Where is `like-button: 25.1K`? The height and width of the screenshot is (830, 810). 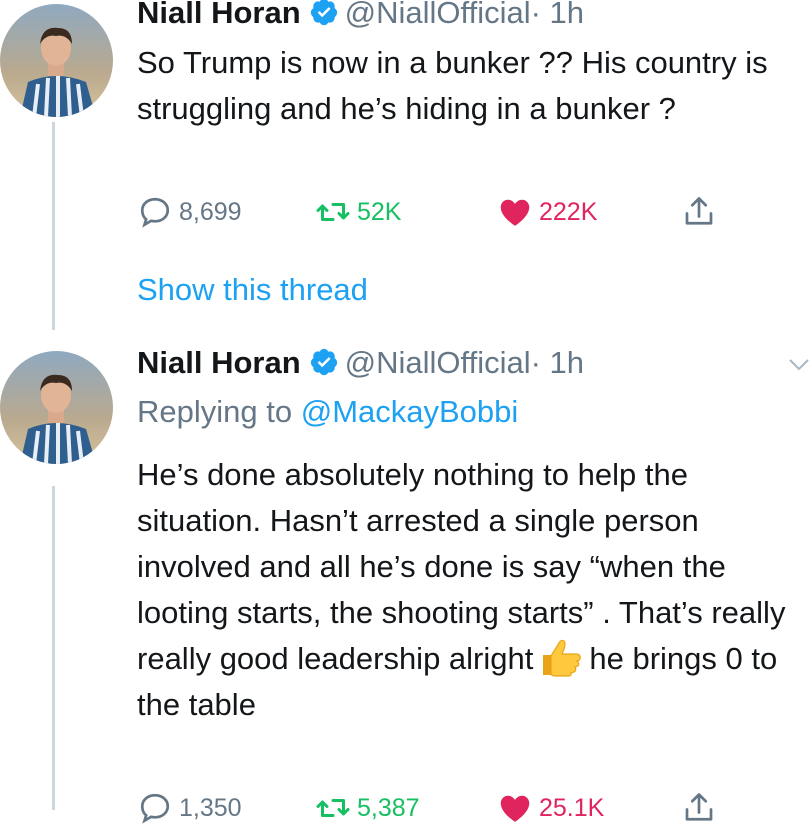 like-button: 25.1K is located at coordinates (550, 808).